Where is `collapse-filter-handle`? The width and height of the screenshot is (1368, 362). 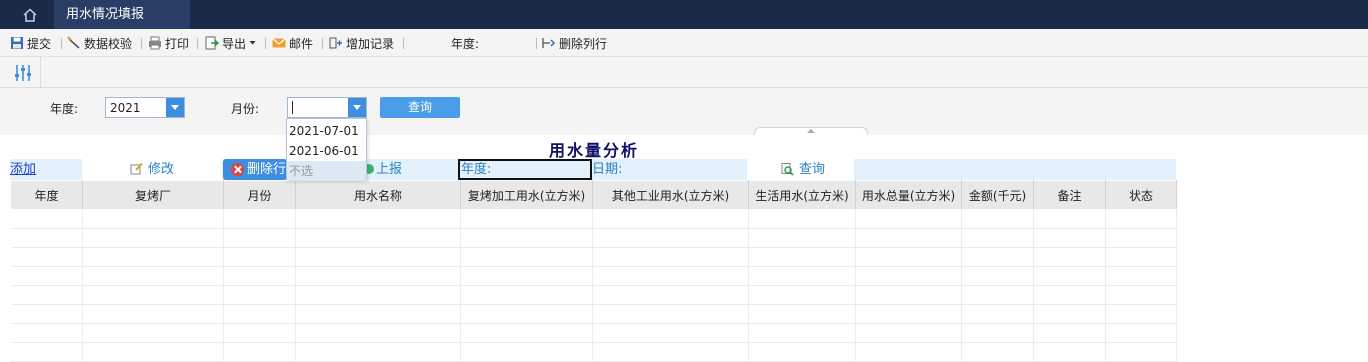 collapse-filter-handle is located at coordinates (811, 131).